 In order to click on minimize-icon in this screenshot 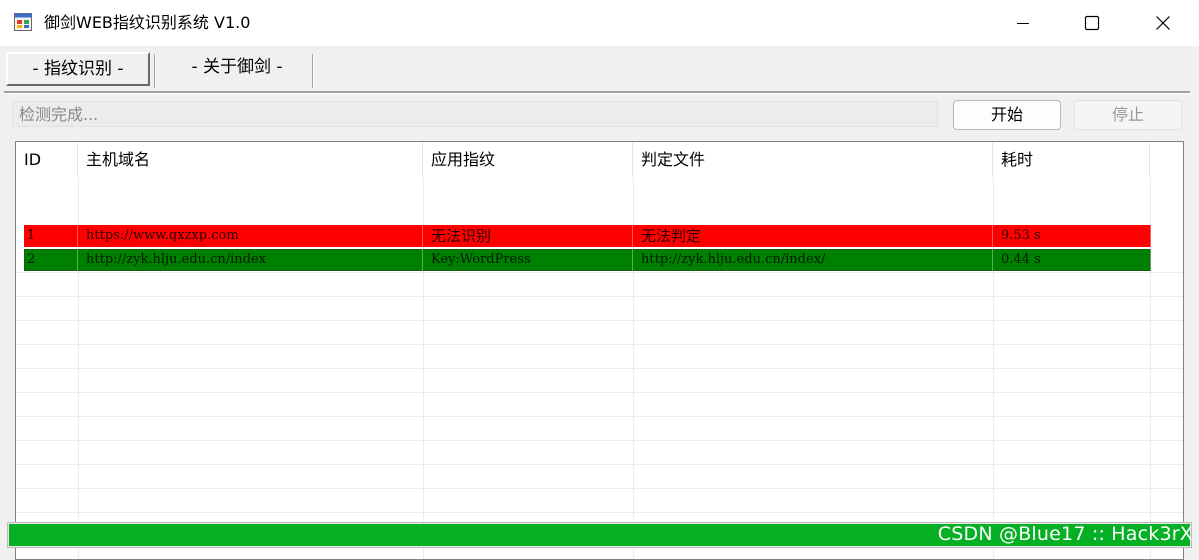, I will do `click(1023, 23)`.